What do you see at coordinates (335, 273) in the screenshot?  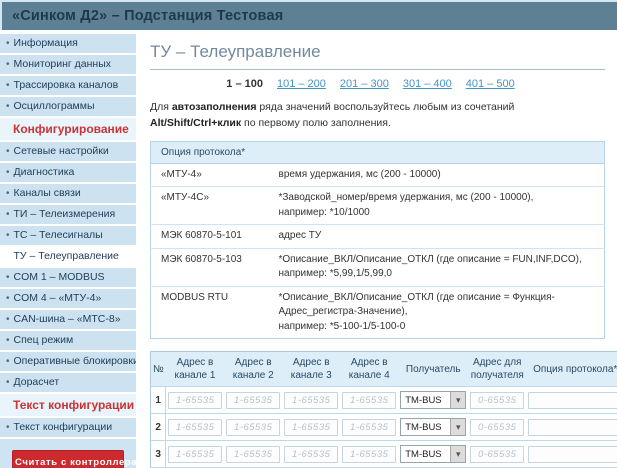 I see `protocol-example-line: например: *5,99,1/5,99,0` at bounding box center [335, 273].